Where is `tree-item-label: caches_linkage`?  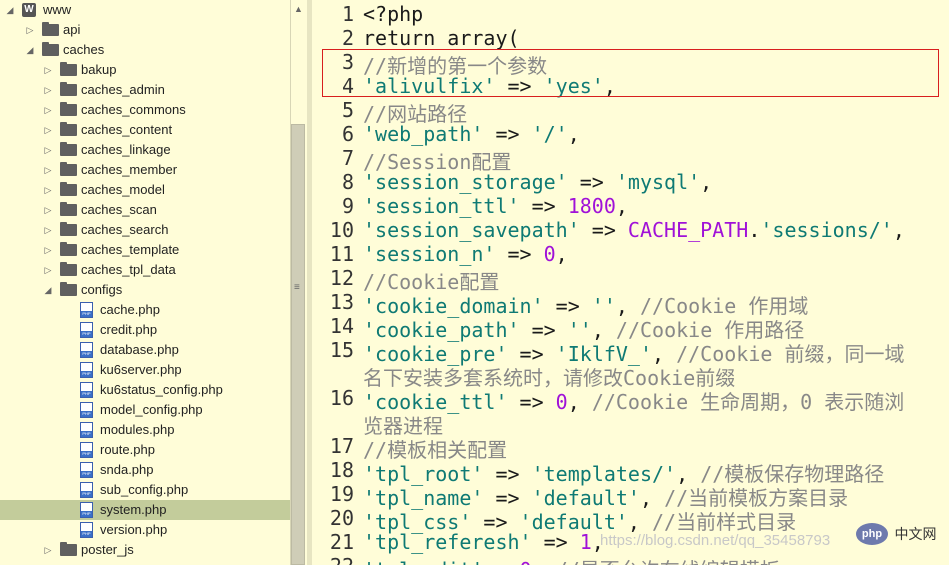
tree-item-label: caches_linkage is located at coordinates (126, 149).